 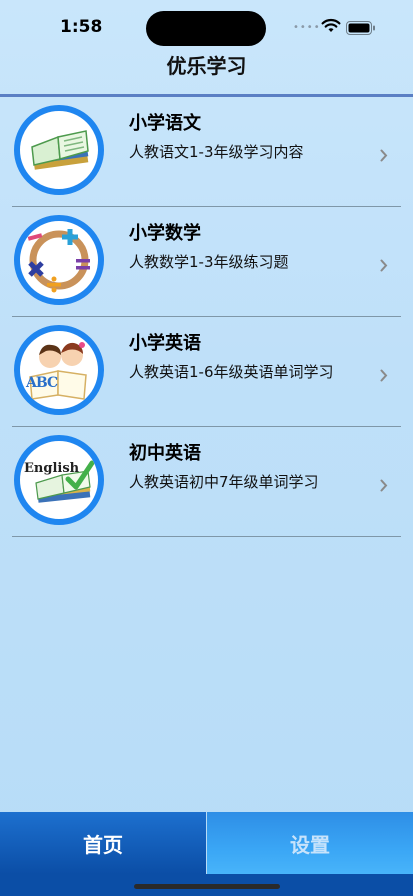 I want to click on list-item-junior-english: English 初中英语 人教英语初中7年级单词学习, so click(x=206, y=482).